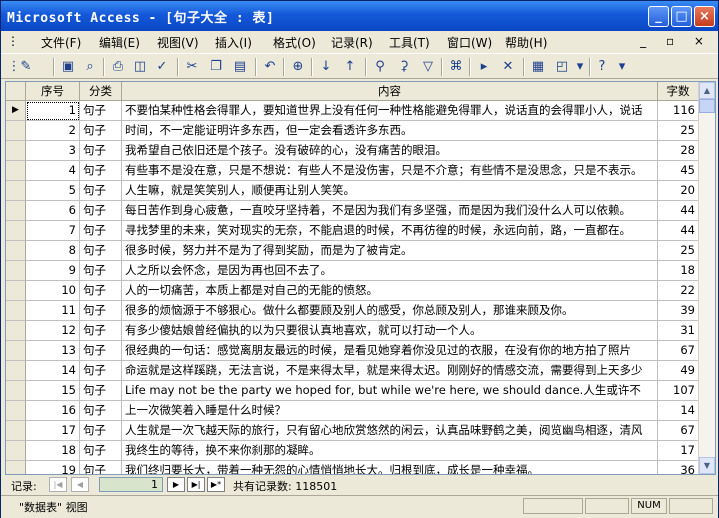 This screenshot has width=719, height=518. What do you see at coordinates (678, 451) in the screenshot?
I see `cell-wordcount: 17` at bounding box center [678, 451].